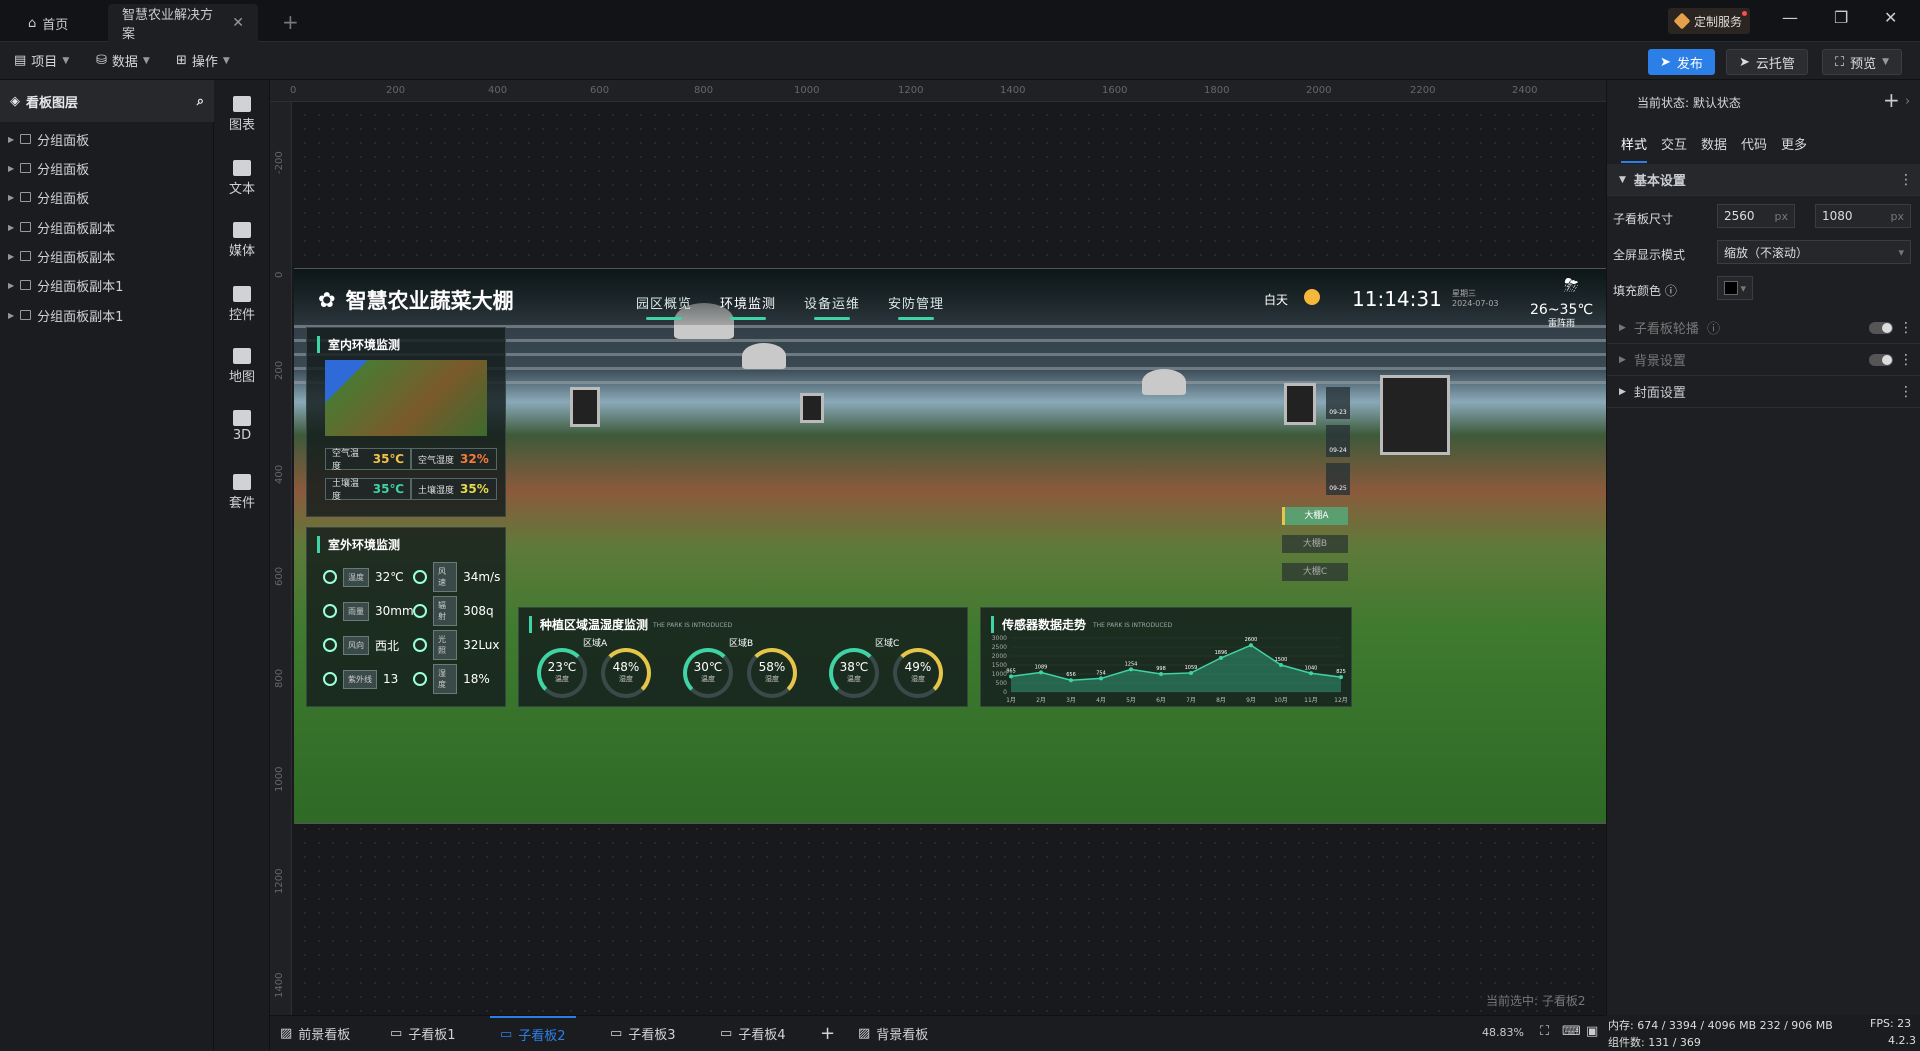 The width and height of the screenshot is (1920, 1051). What do you see at coordinates (1217, 90) in the screenshot?
I see `ruler-tick: 1800` at bounding box center [1217, 90].